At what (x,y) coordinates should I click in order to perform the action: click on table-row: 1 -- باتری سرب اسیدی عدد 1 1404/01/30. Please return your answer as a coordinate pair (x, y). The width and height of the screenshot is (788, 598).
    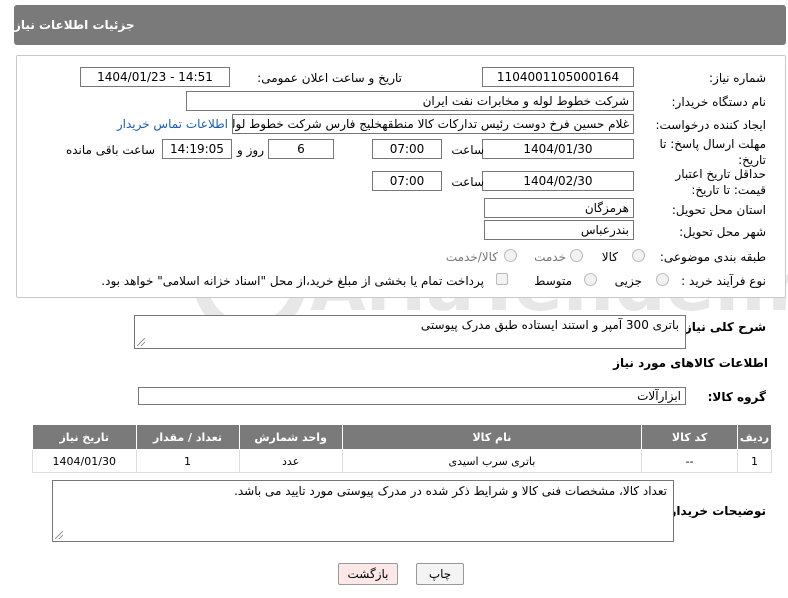
    Looking at the image, I should click on (402, 461).